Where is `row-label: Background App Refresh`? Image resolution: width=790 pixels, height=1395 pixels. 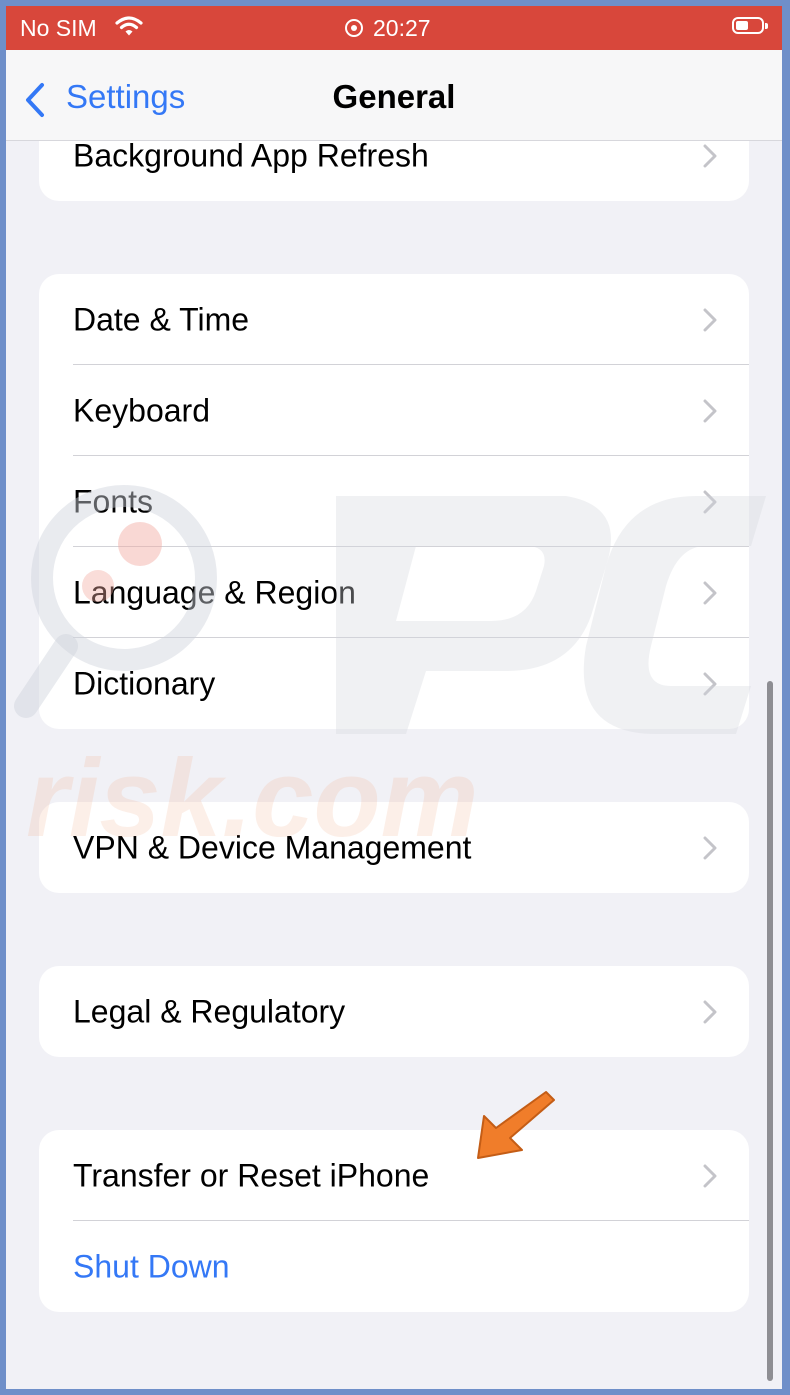
row-label: Background App Refresh is located at coordinates (251, 155).